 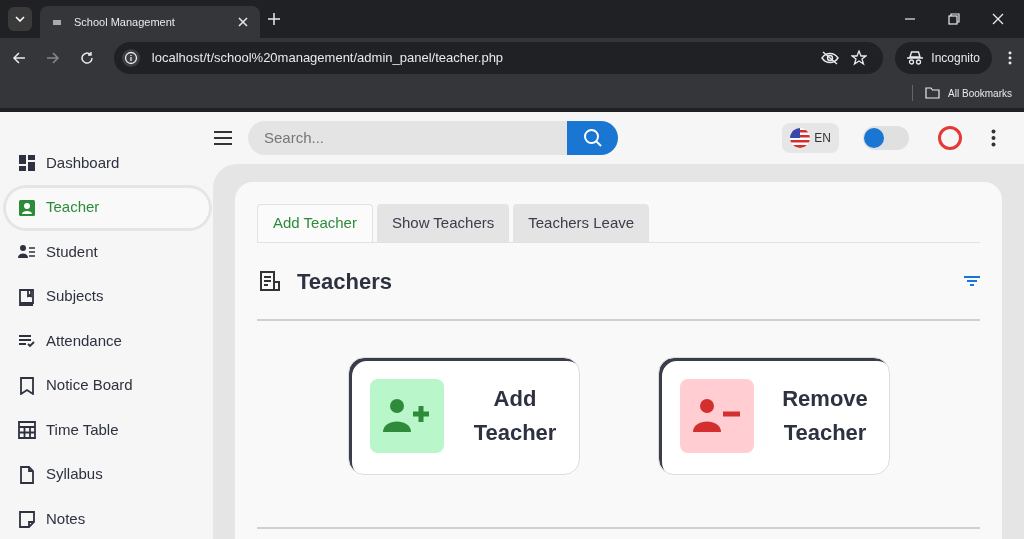 I want to click on action-card: Remove Teacher, so click(x=773, y=416).